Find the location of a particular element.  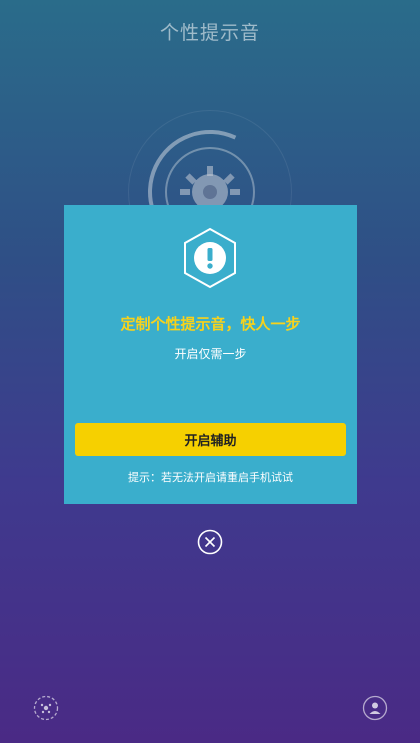

dialog-subtext: 开启仅需一步 is located at coordinates (210, 354).